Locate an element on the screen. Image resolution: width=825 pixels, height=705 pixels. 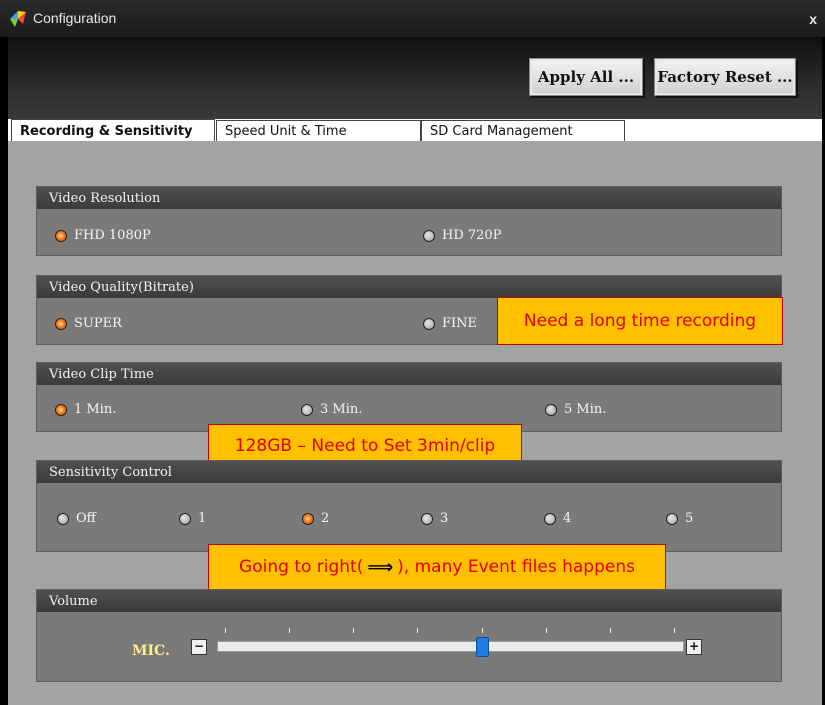
video-quality-header: Video Quality(Bitrate) is located at coordinates (409, 287).